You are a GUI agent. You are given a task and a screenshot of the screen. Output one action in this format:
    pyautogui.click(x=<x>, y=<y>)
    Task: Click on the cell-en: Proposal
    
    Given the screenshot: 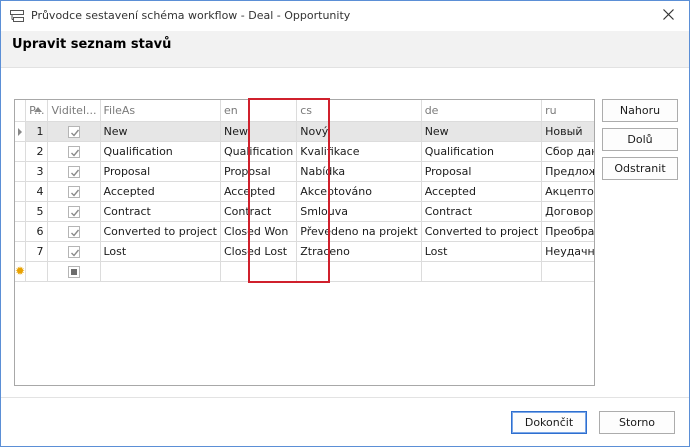 What is the action you would take?
    pyautogui.click(x=259, y=171)
    